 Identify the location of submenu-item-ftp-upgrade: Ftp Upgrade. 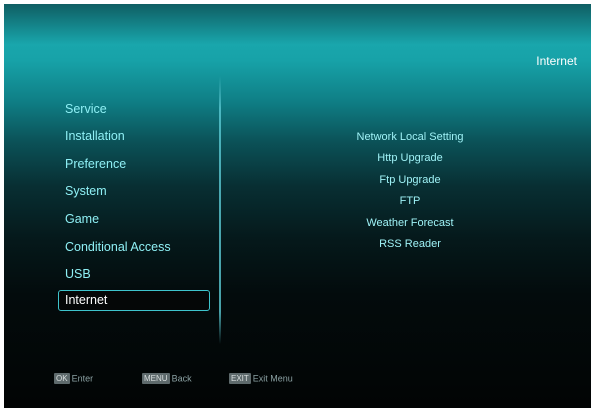
(410, 180).